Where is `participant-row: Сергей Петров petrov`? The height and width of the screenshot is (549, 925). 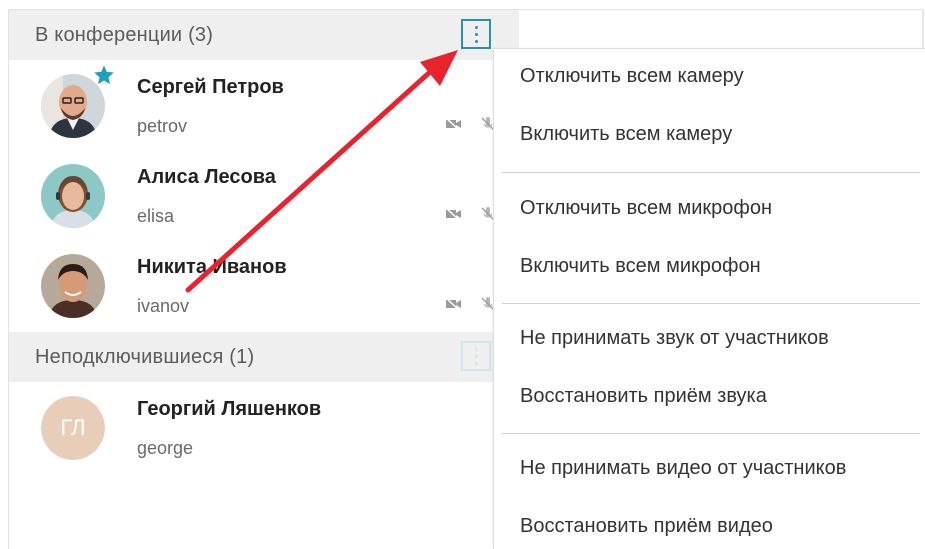
participant-row: Сергей Петров petrov is located at coordinates (264, 105).